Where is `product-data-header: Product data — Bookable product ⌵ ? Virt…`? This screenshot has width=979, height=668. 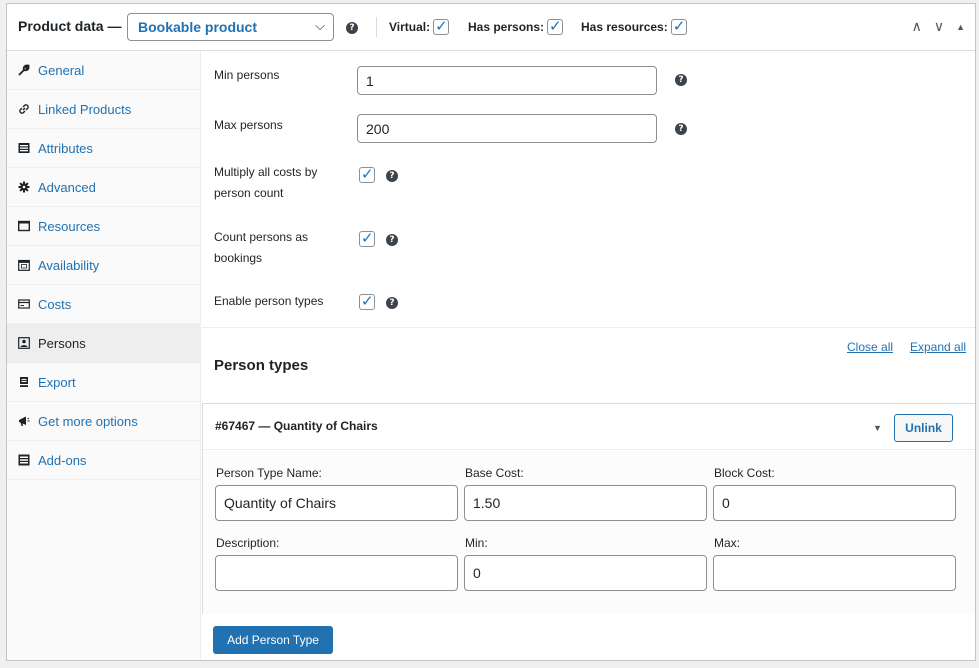 product-data-header: Product data — Bookable product ⌵ ? Virt… is located at coordinates (491, 27).